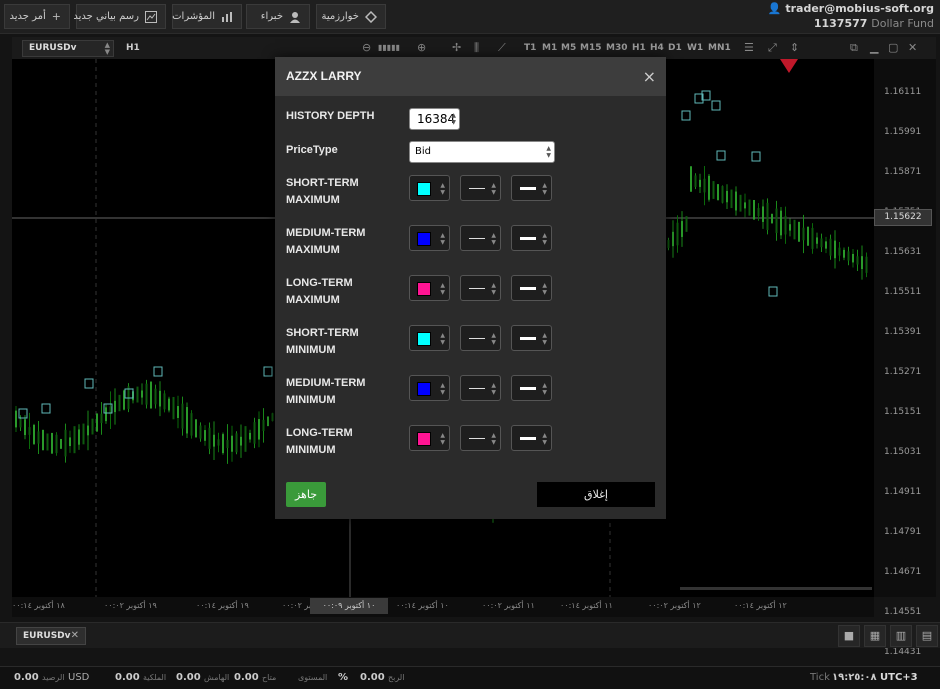  Describe the element at coordinates (548, 152) in the screenshot. I see `select-arrows-icon: ▲ ▼` at that location.